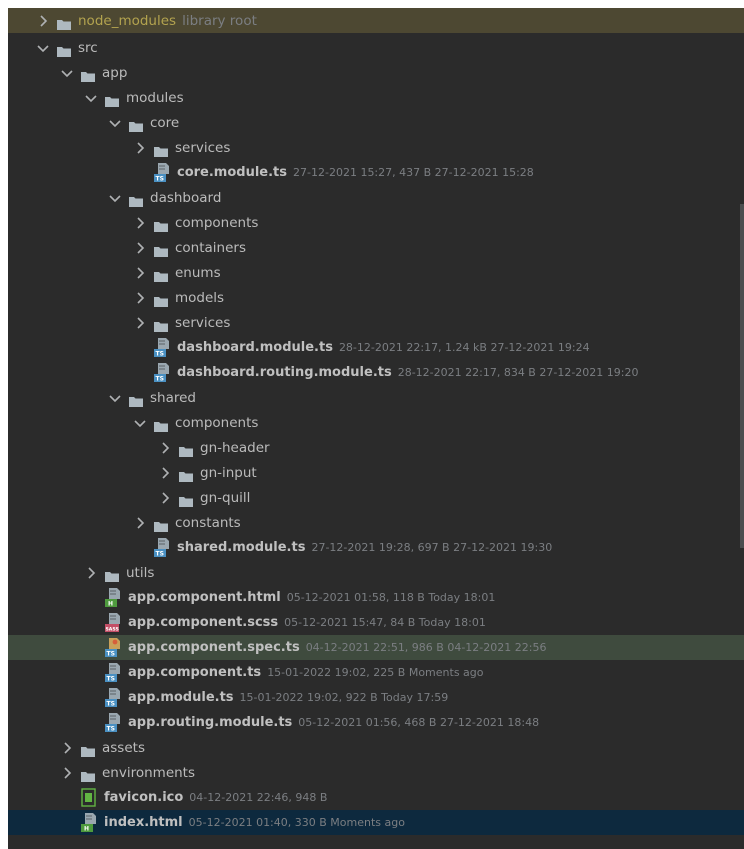 Image resolution: width=744 pixels, height=849 pixels. I want to click on file-name: app.routing.module.ts, so click(210, 722).